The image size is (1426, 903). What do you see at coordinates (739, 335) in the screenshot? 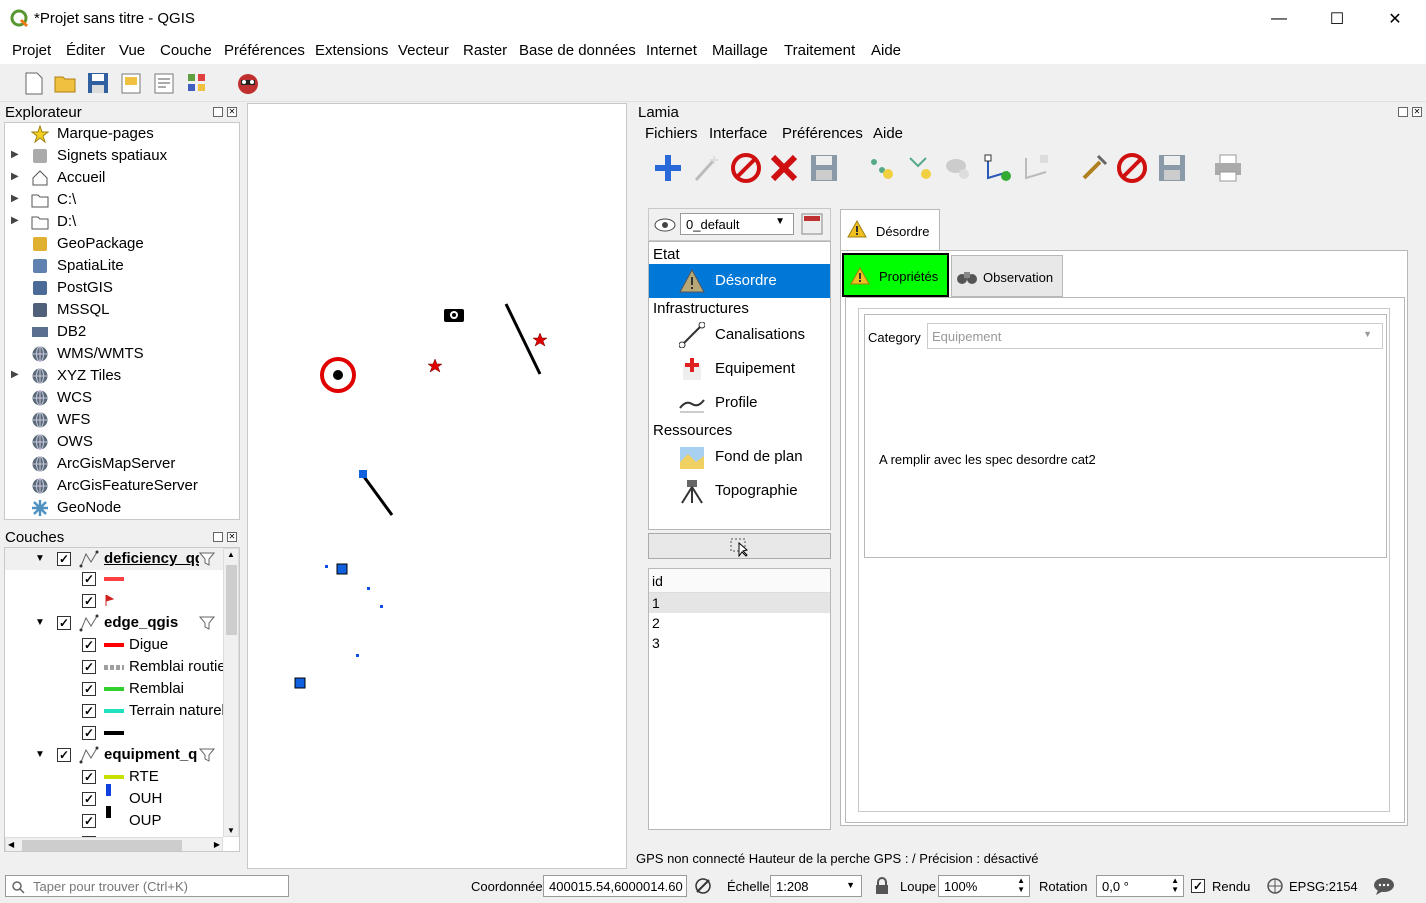
I see `tree-item-canalisations: Canalisations` at bounding box center [739, 335].